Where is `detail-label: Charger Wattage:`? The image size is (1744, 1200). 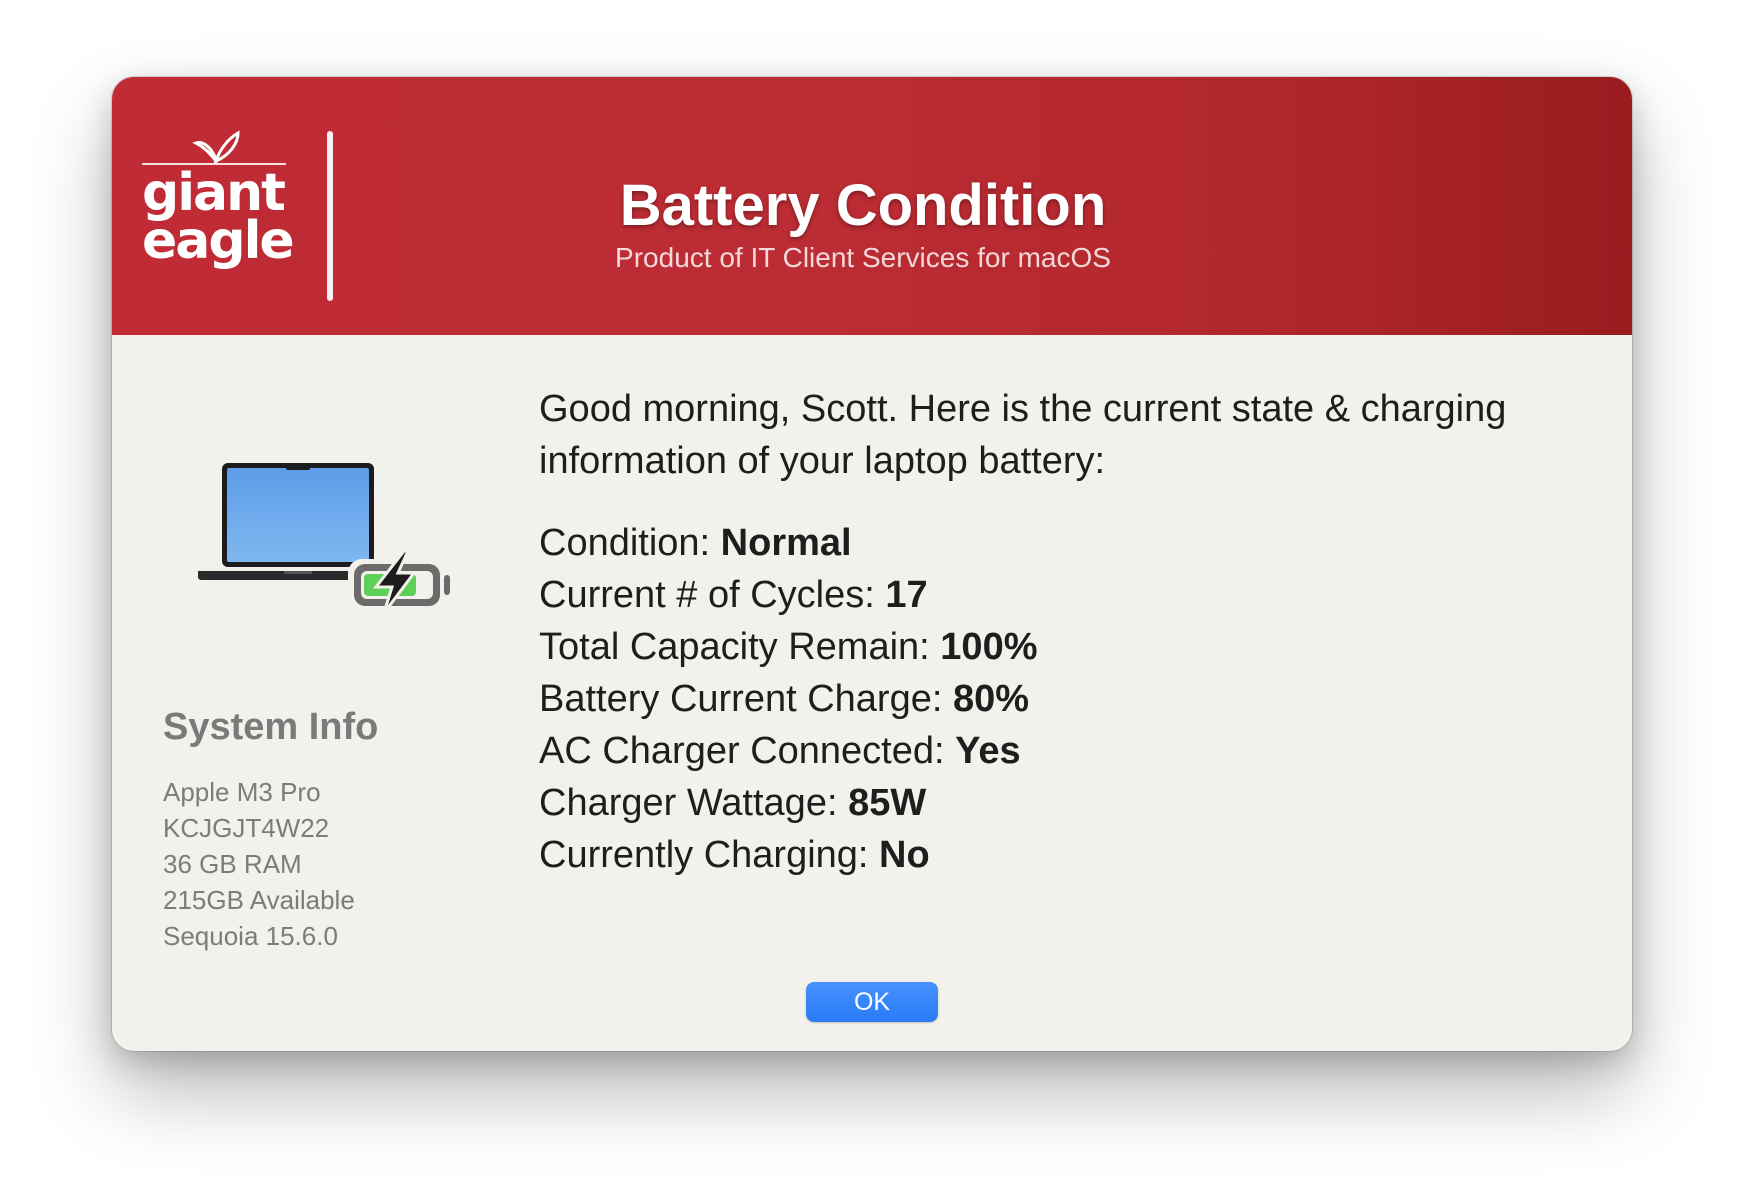 detail-label: Charger Wattage: is located at coordinates (694, 803).